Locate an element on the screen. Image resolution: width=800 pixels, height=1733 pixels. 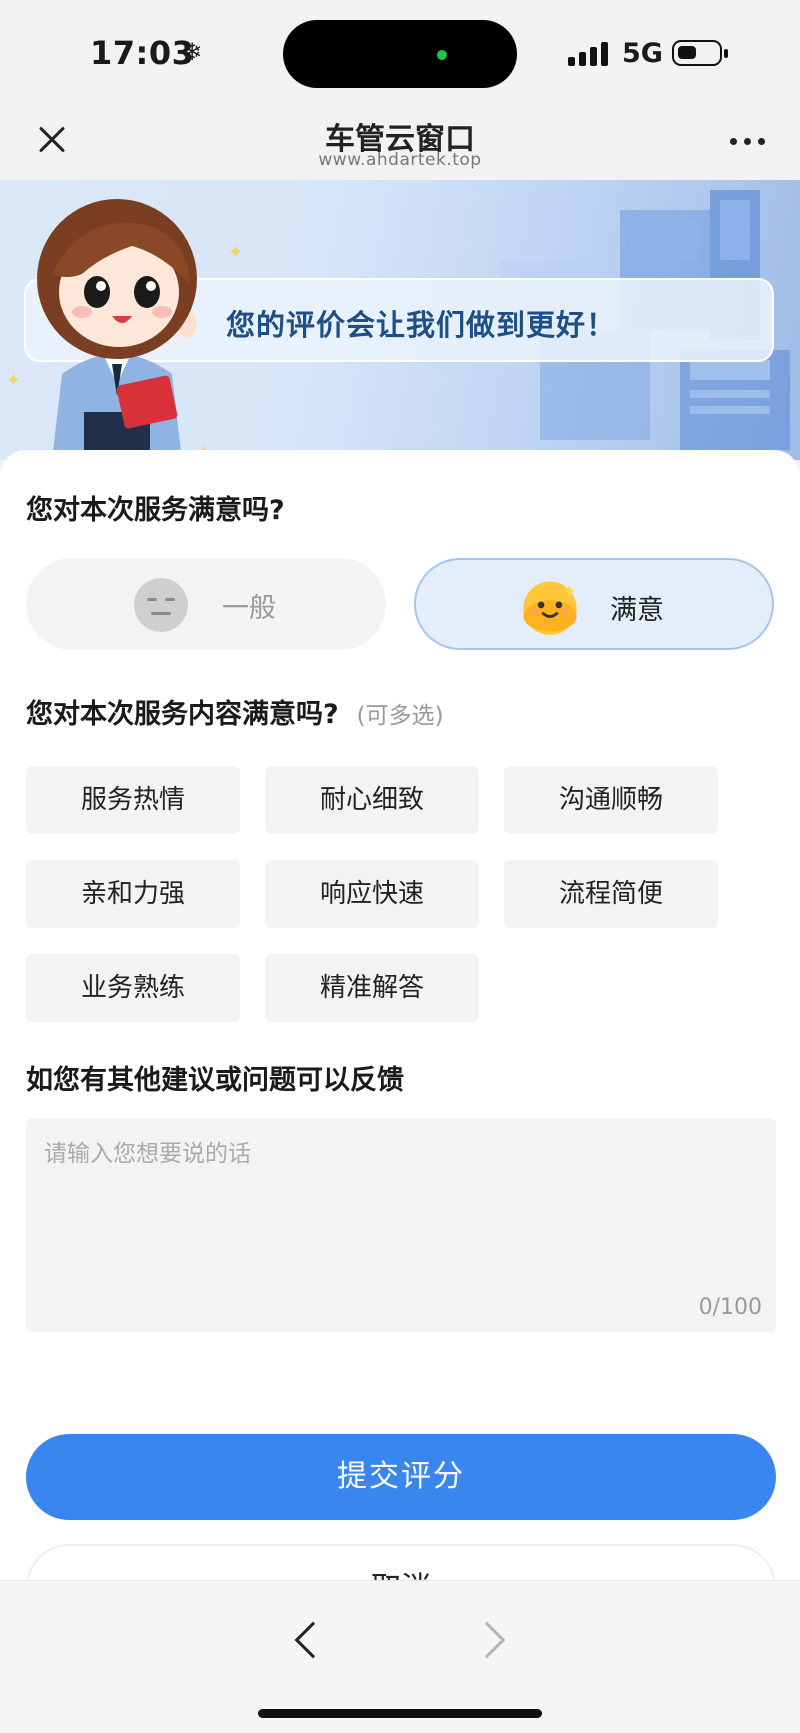
tag-option: 服务热情 is located at coordinates (133, 800).